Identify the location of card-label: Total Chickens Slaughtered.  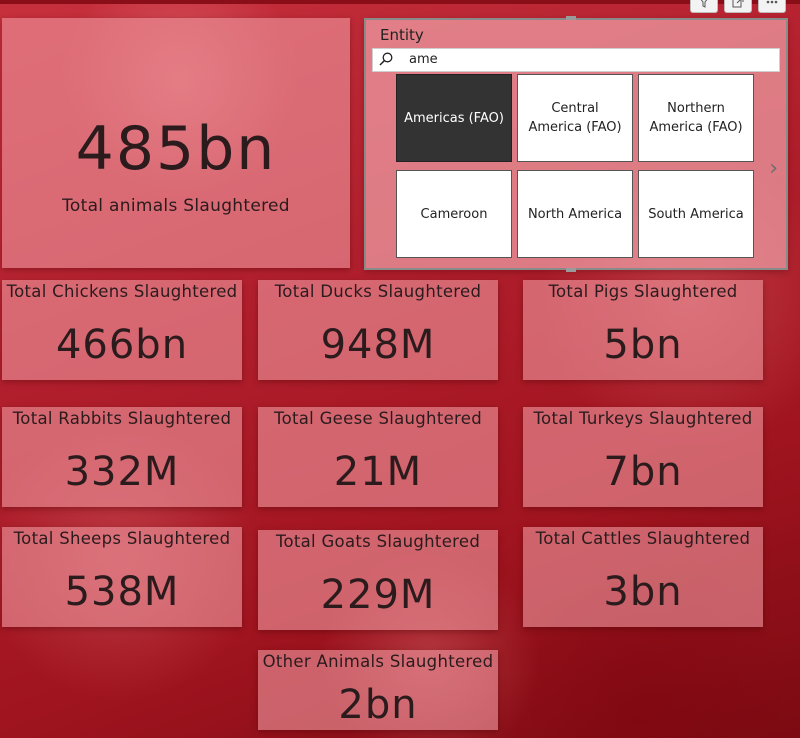
(122, 291).